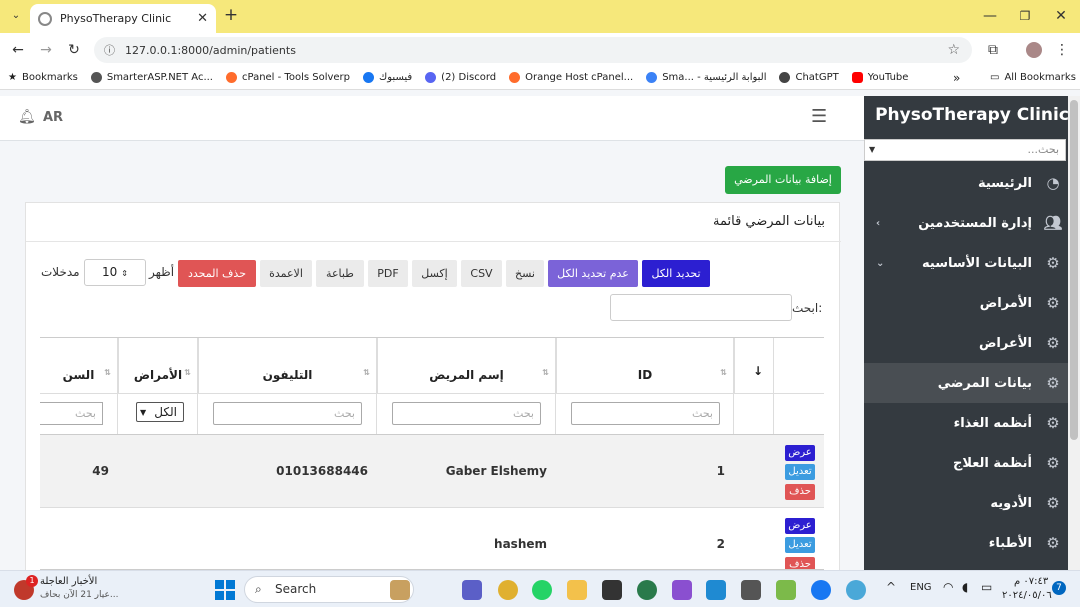 The image size is (1080, 607). I want to click on sidebar-item-users: 👥︎ إدارة المستخدمين ‹, so click(972, 223).